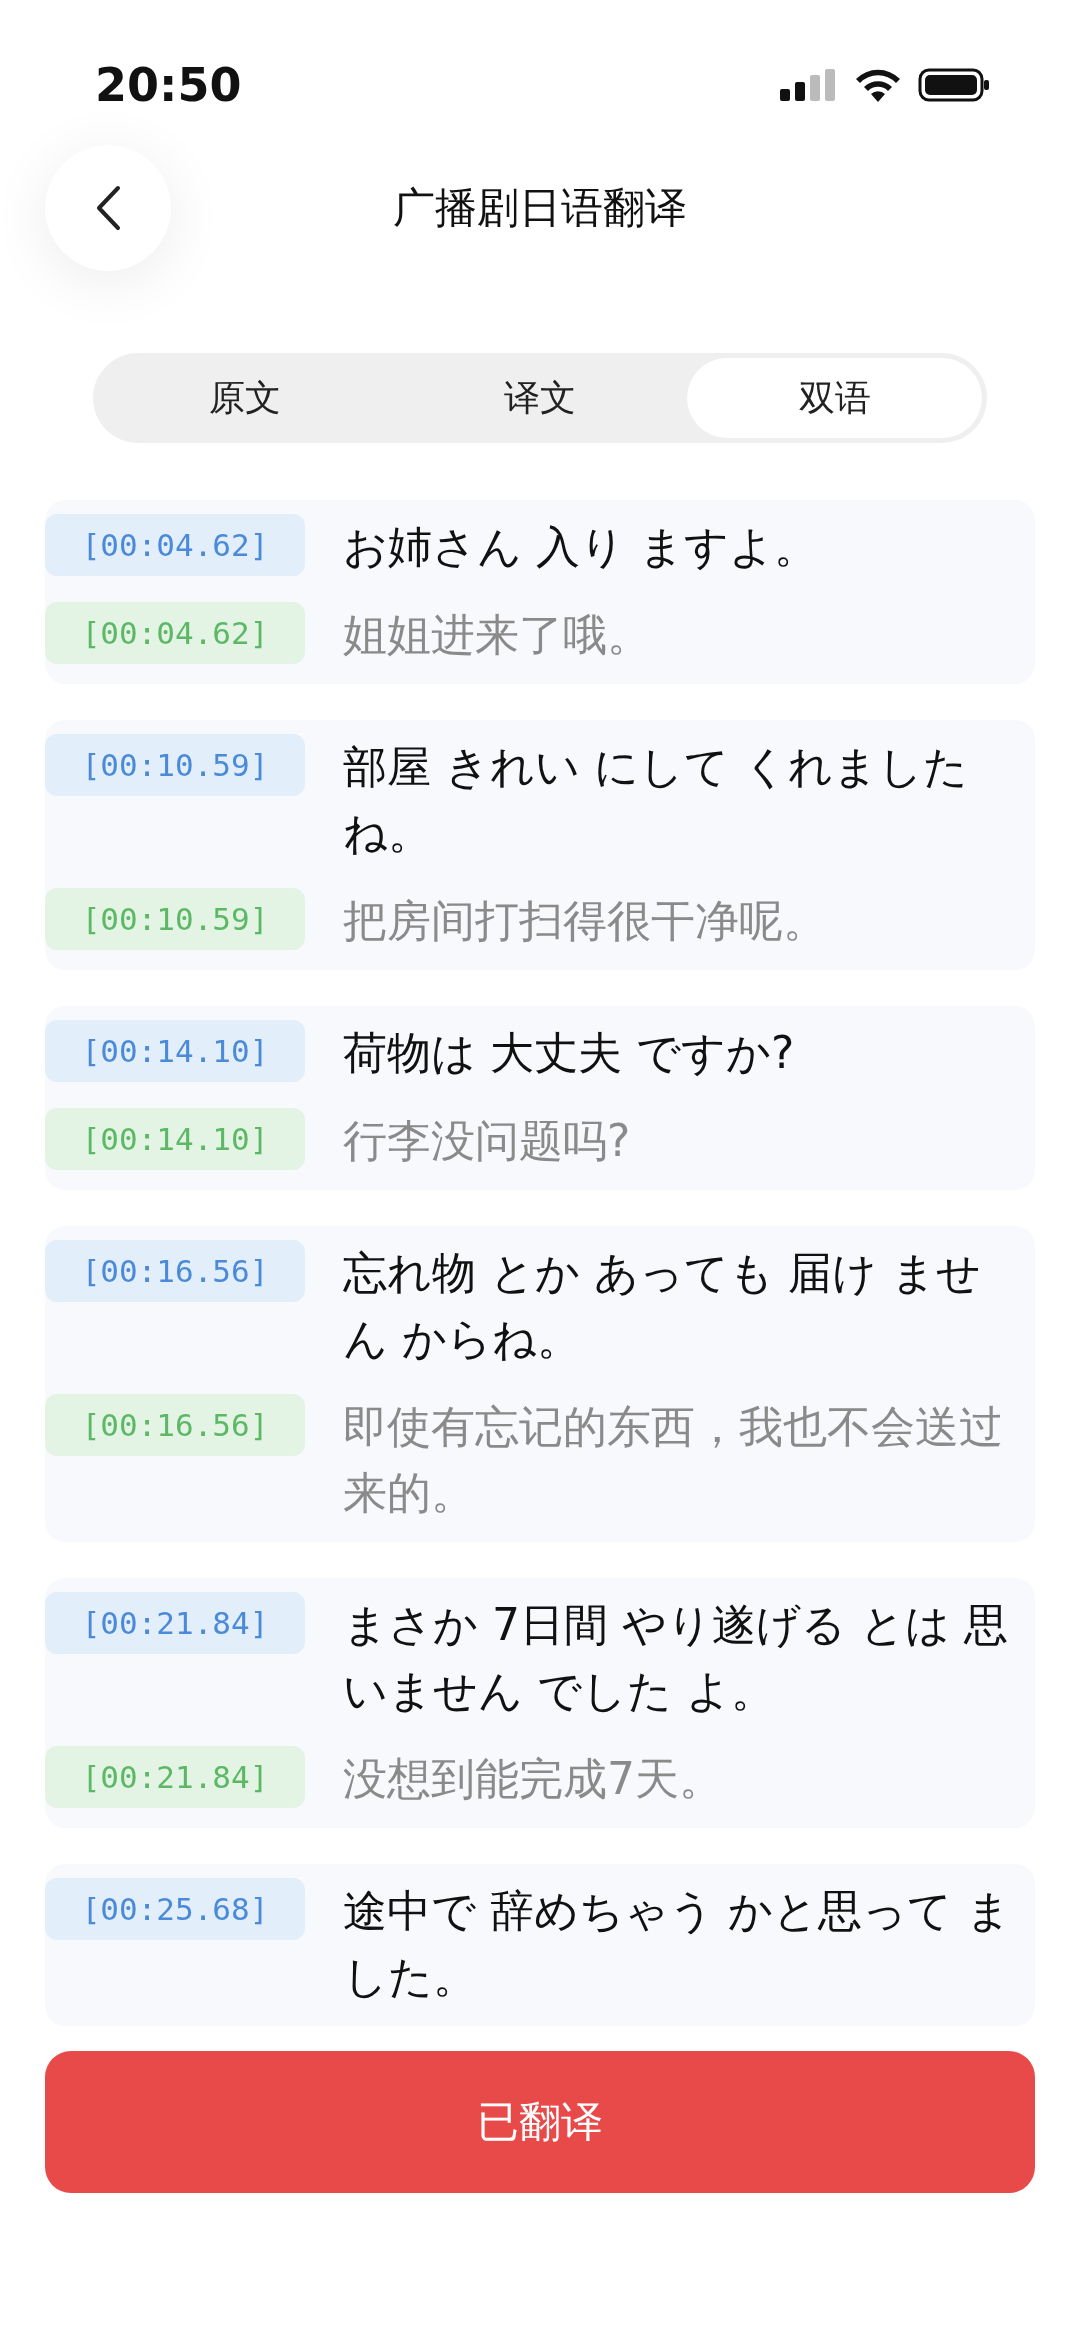 This screenshot has width=1080, height=2339. What do you see at coordinates (878, 85) in the screenshot?
I see `wifi-icon` at bounding box center [878, 85].